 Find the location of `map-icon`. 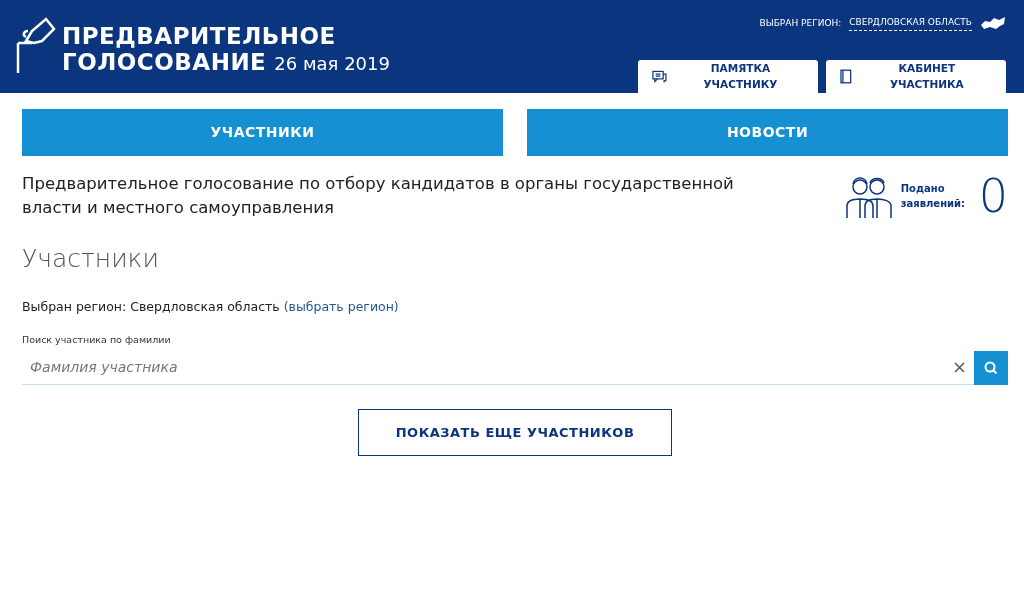

map-icon is located at coordinates (993, 23).